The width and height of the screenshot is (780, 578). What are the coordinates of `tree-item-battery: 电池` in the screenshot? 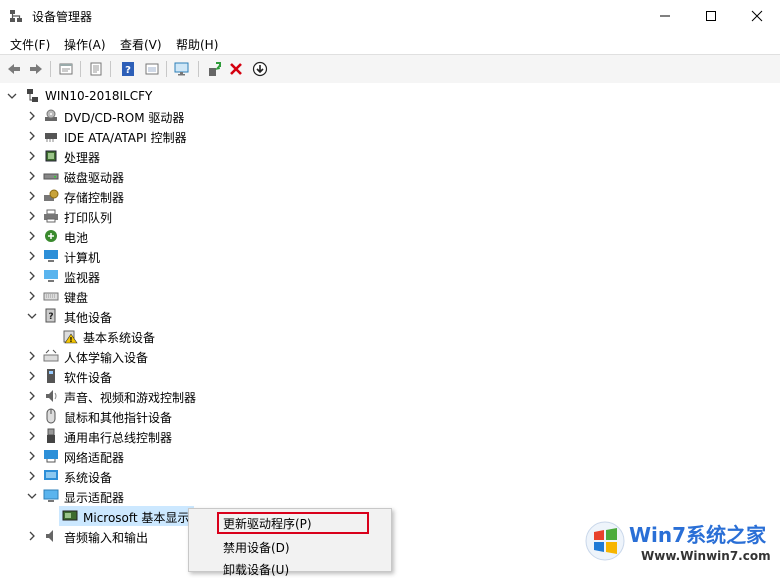 It's located at (390, 236).